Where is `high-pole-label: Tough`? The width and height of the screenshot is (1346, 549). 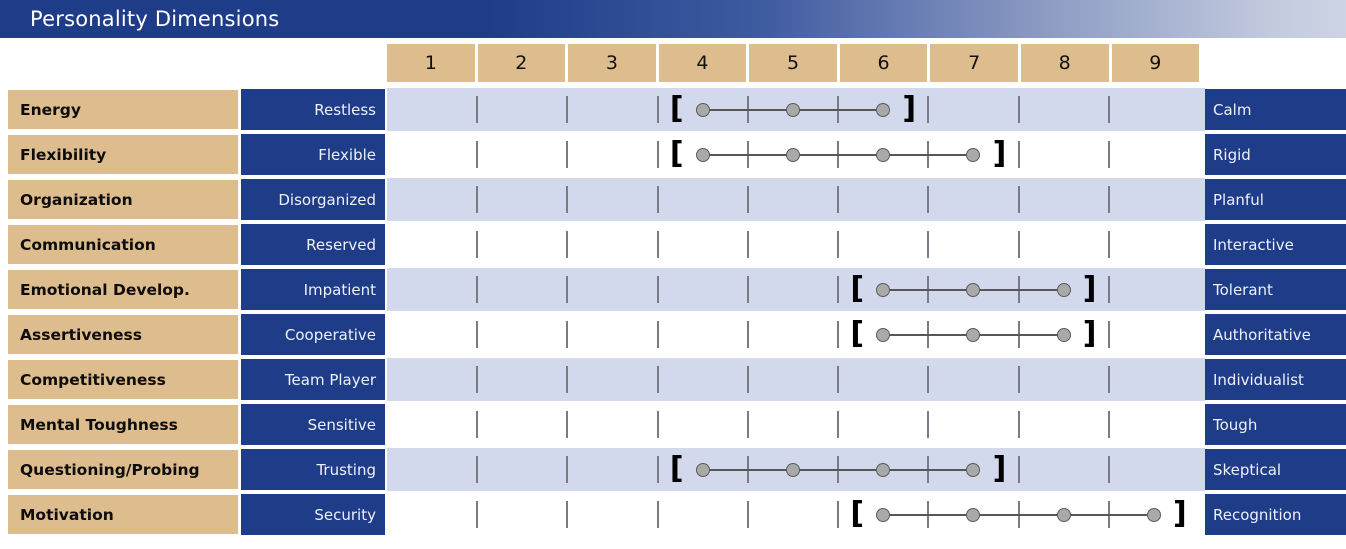
high-pole-label: Tough is located at coordinates (1275, 424).